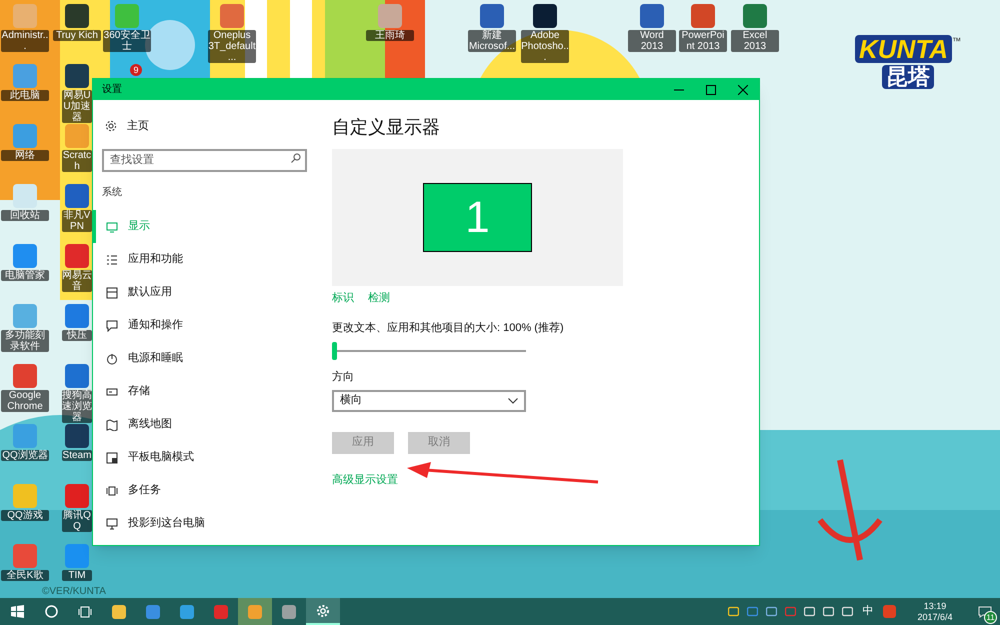 This screenshot has width=1000, height=625. I want to click on notification-count: 11, so click(990, 617).